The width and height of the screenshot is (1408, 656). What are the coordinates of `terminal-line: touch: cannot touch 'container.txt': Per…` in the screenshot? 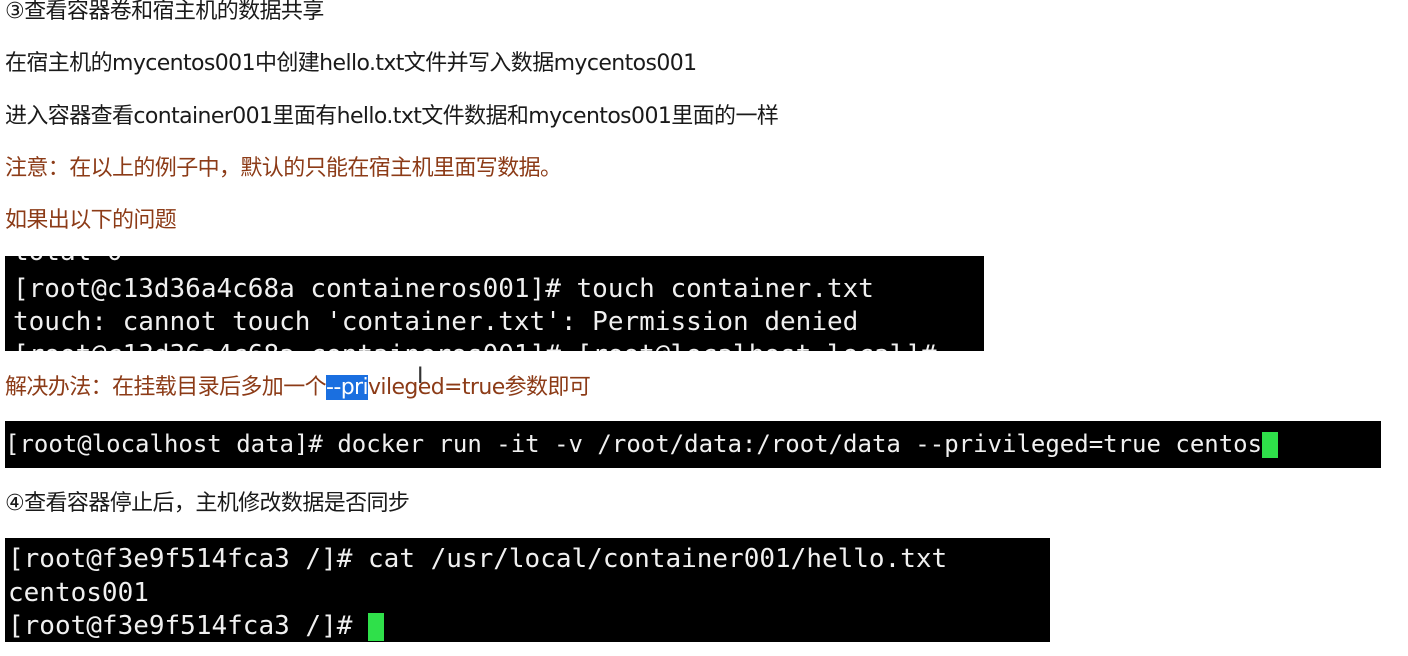 It's located at (436, 322).